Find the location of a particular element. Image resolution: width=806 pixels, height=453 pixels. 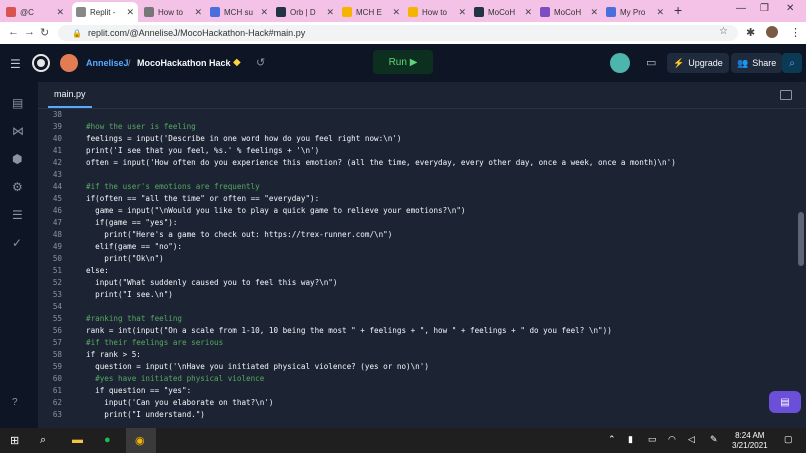

code-line: 62 input('Can you elaborate on that?\n') is located at coordinates (422, 403).